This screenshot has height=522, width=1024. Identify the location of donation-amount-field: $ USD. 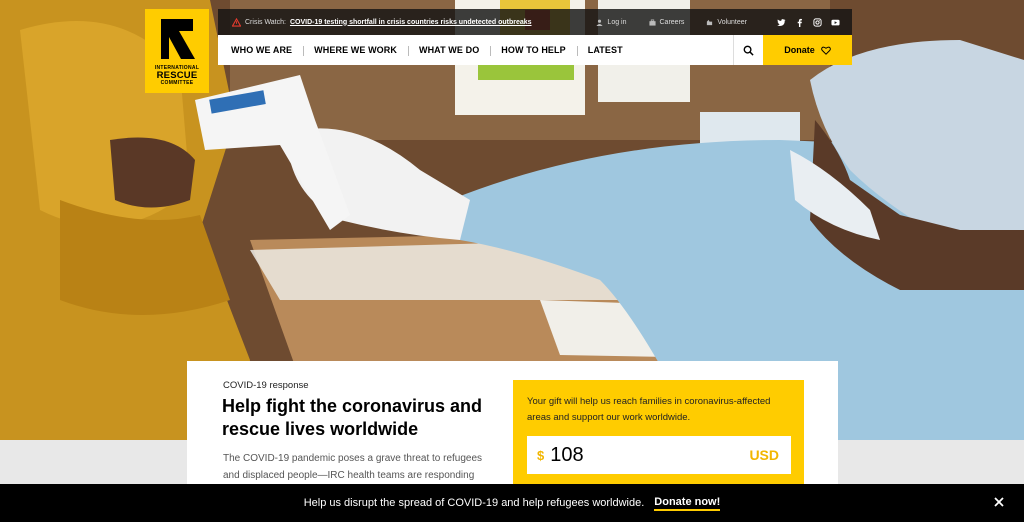
(659, 455).